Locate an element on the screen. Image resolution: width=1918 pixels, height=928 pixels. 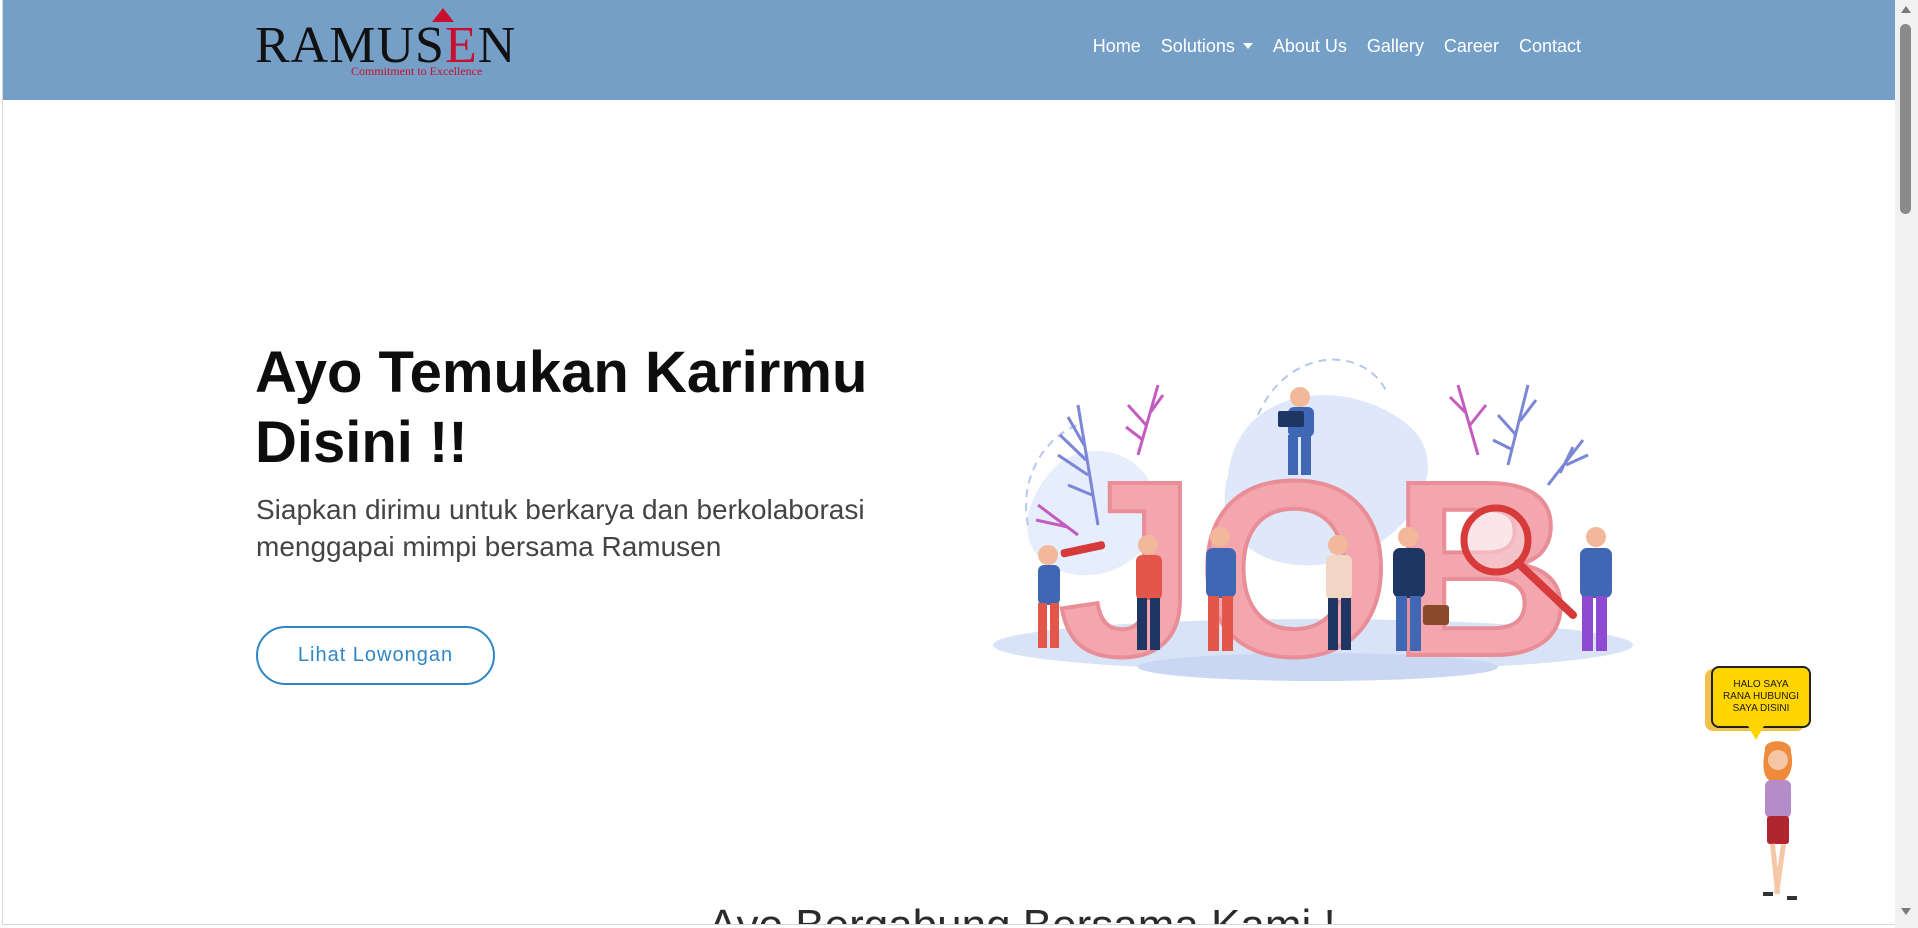
nav-about-label: About Us is located at coordinates (1309, 46).